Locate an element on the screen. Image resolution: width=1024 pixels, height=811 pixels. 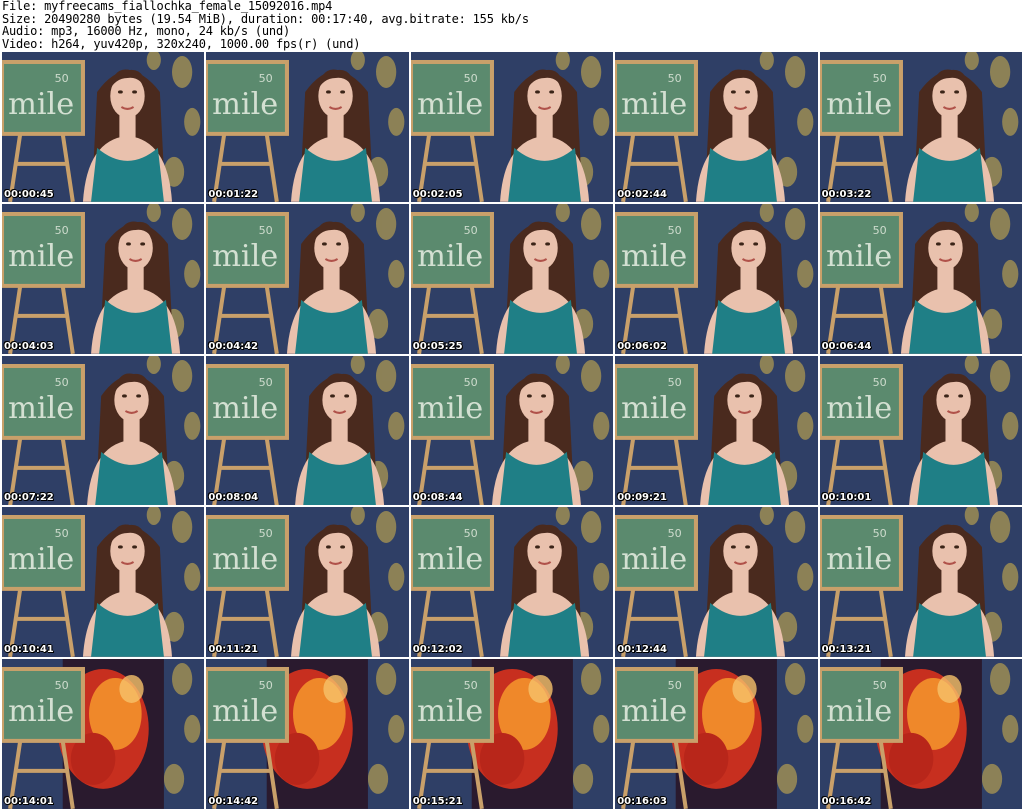
thumbnail-timestamp: 00:10:01 is located at coordinates (846, 498).